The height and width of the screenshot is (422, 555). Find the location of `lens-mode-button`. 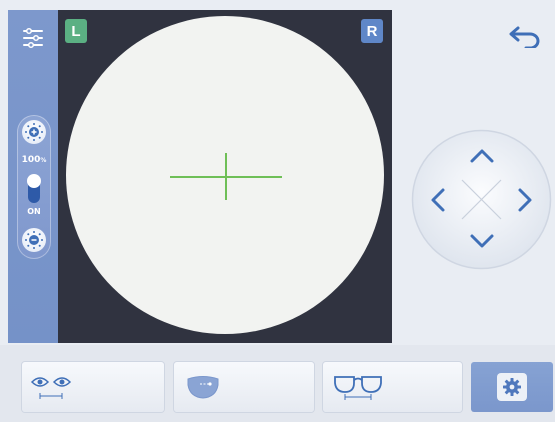

lens-mode-button is located at coordinates (244, 387).